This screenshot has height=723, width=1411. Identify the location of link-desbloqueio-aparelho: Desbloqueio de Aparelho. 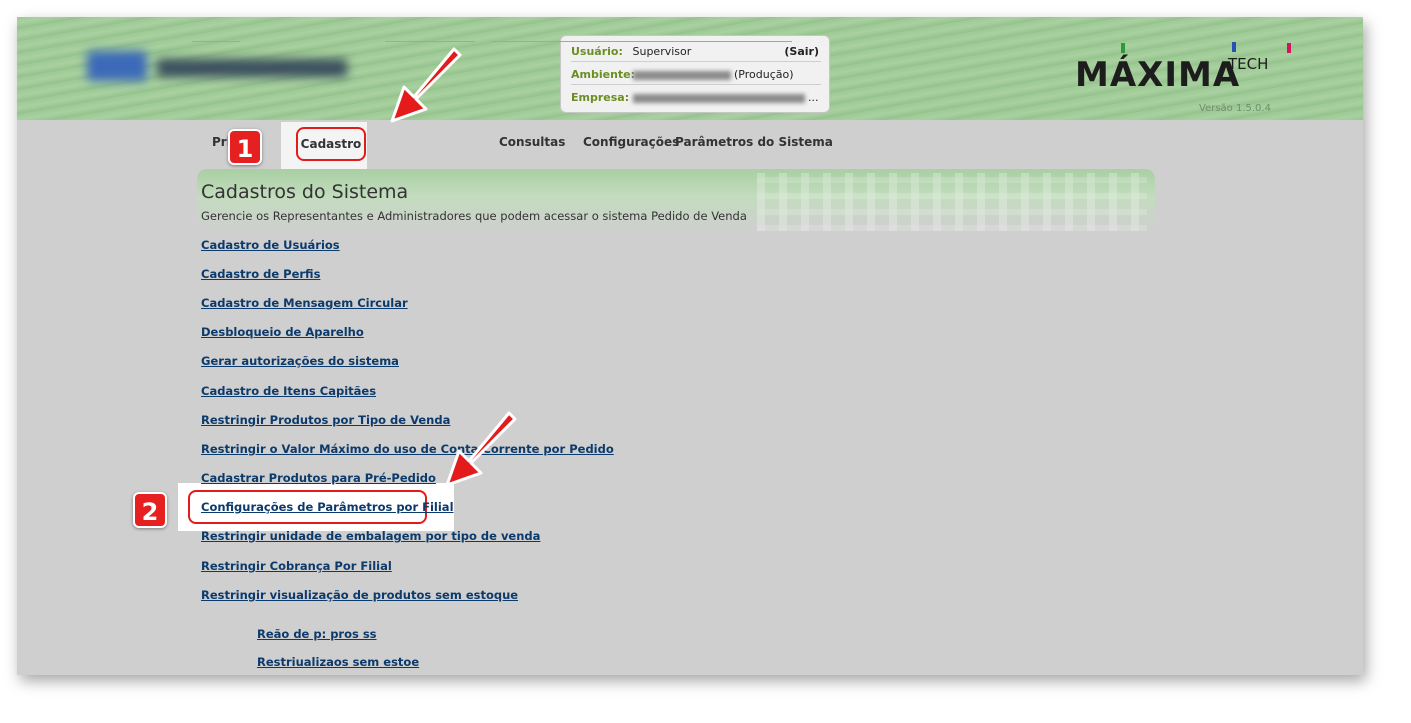
(282, 332).